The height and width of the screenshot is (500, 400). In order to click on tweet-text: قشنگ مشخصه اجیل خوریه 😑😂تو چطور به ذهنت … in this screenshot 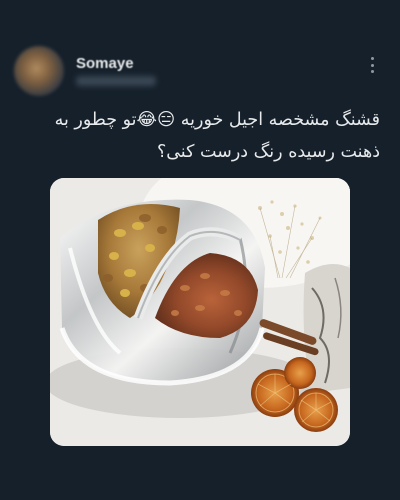, I will do `click(205, 136)`.